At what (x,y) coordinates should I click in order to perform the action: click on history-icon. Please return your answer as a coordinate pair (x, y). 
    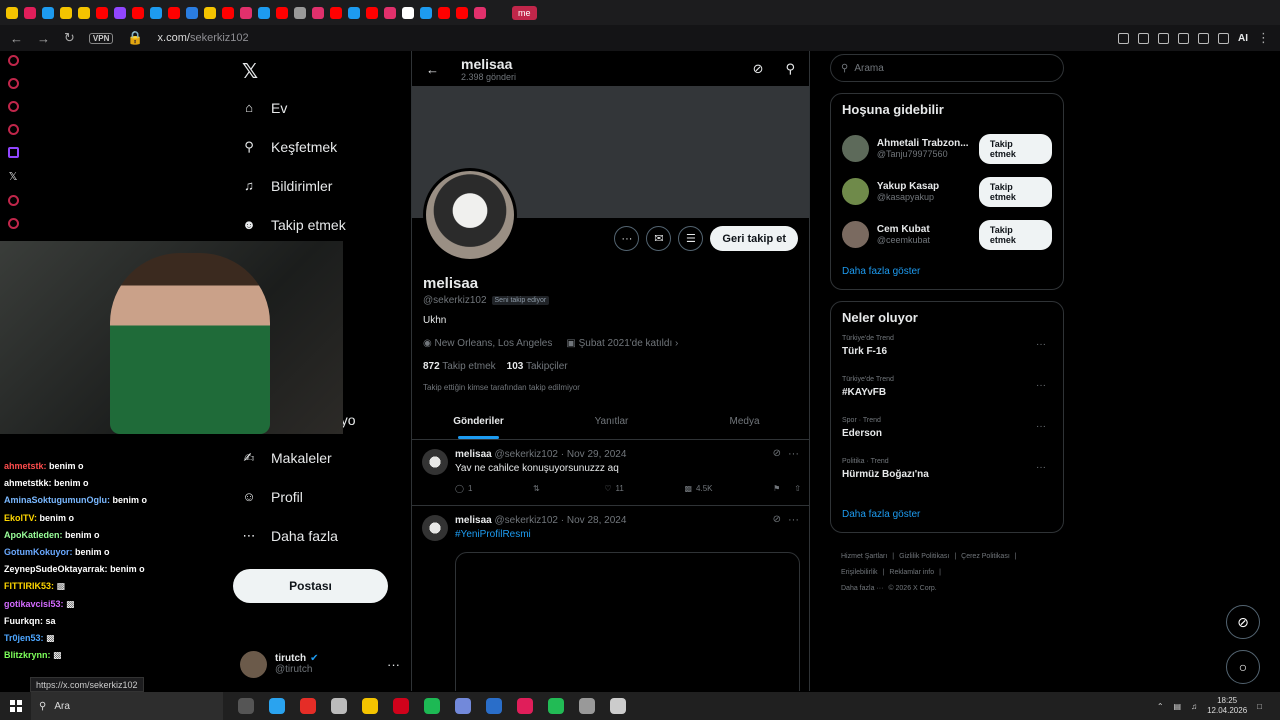
    Looking at the image, I should click on (13, 200).